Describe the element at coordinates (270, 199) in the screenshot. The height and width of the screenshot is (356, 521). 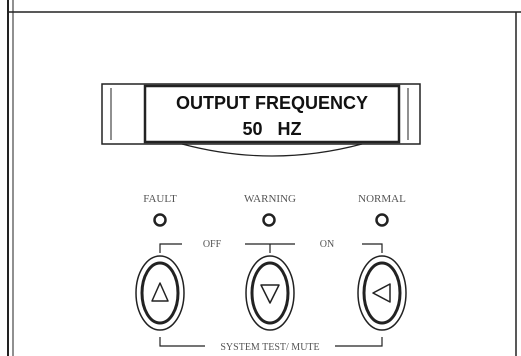
I see `warning-label: WARNING` at that location.